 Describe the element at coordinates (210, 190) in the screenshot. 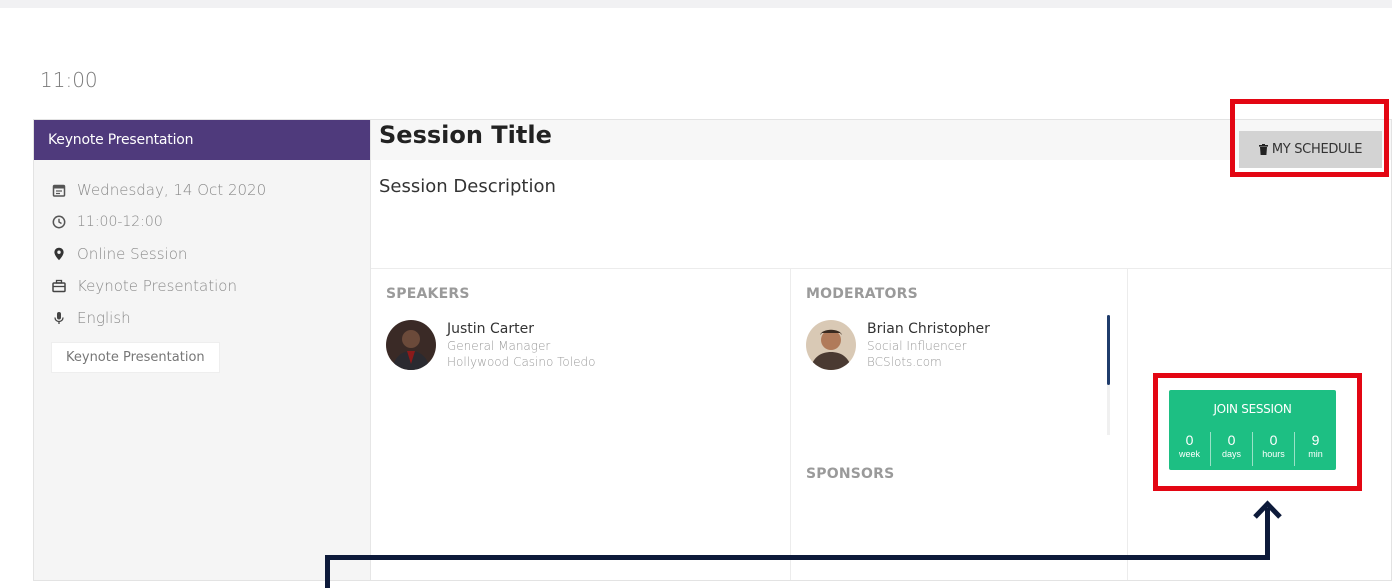

I see `session-date: Wednesday, 14 Oct 2020` at that location.